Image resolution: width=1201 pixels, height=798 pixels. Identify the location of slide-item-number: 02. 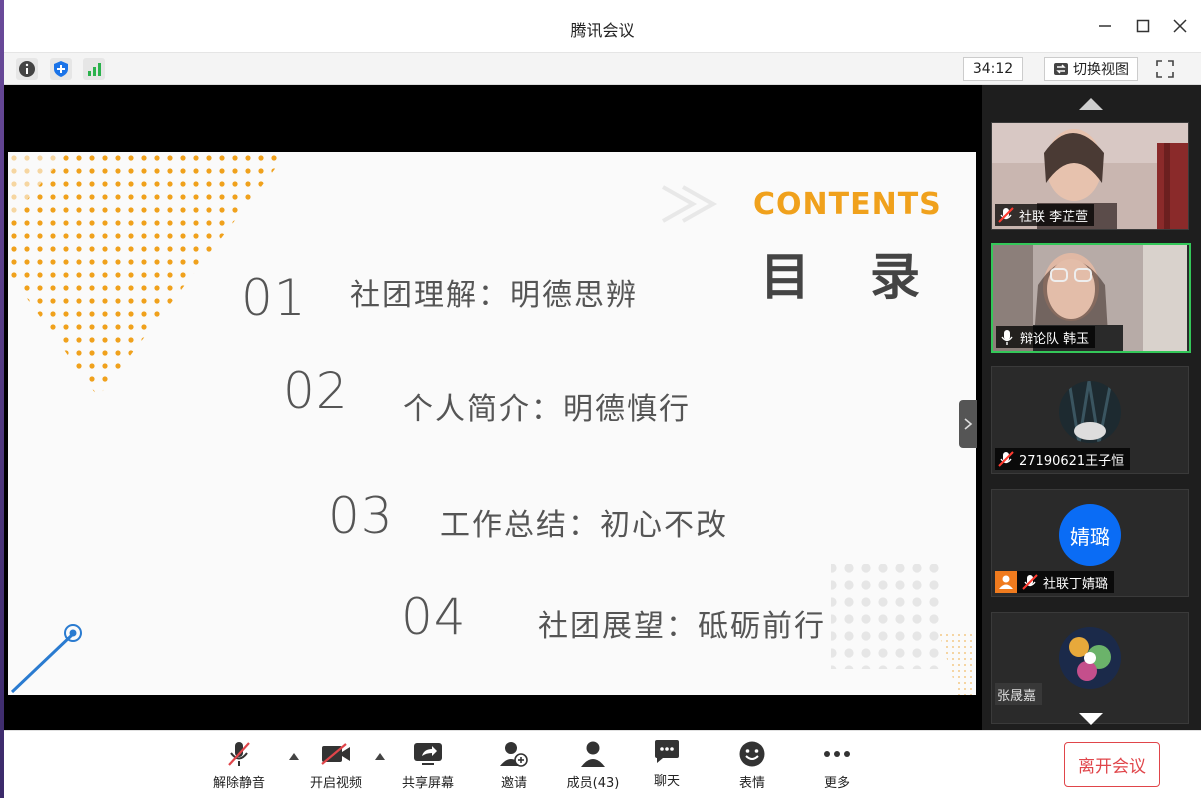
(316, 391).